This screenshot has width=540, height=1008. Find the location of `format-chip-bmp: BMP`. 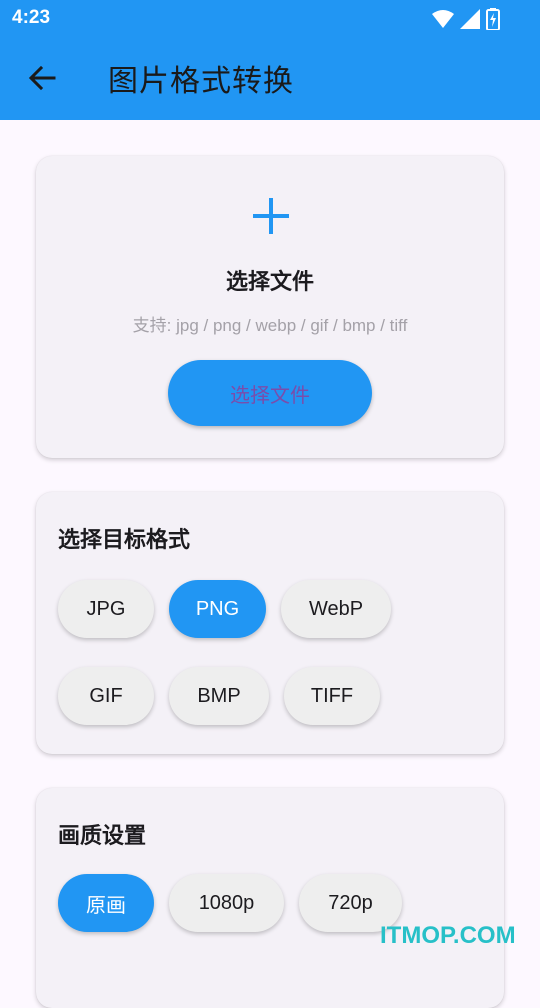

format-chip-bmp: BMP is located at coordinates (219, 696).